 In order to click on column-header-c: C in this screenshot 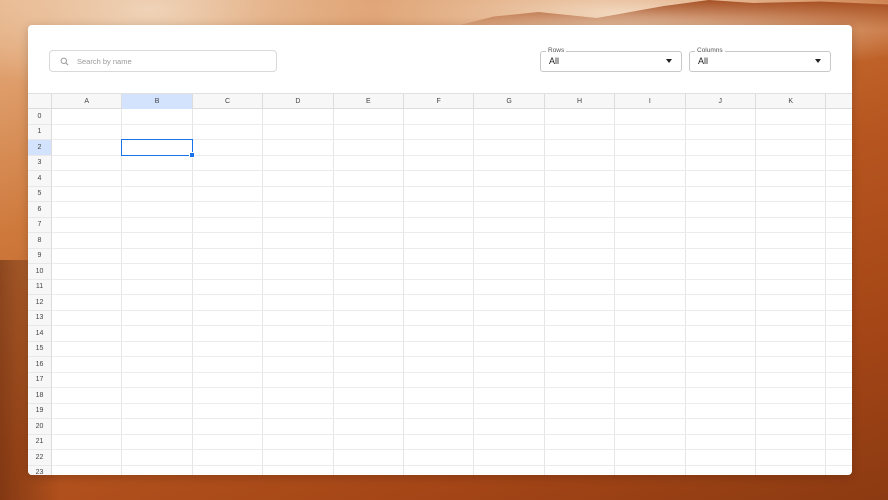, I will do `click(228, 101)`.